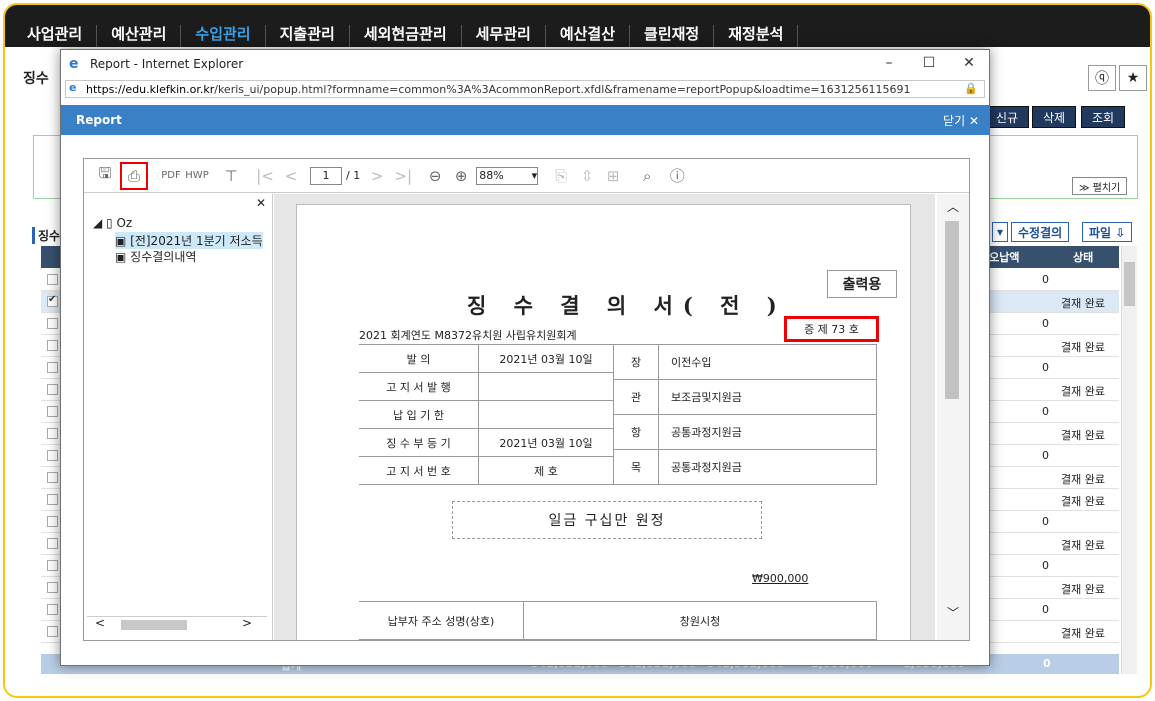 Image resolution: width=1155 pixels, height=701 pixels. What do you see at coordinates (969, 63) in the screenshot?
I see `close-icon: ✕` at bounding box center [969, 63].